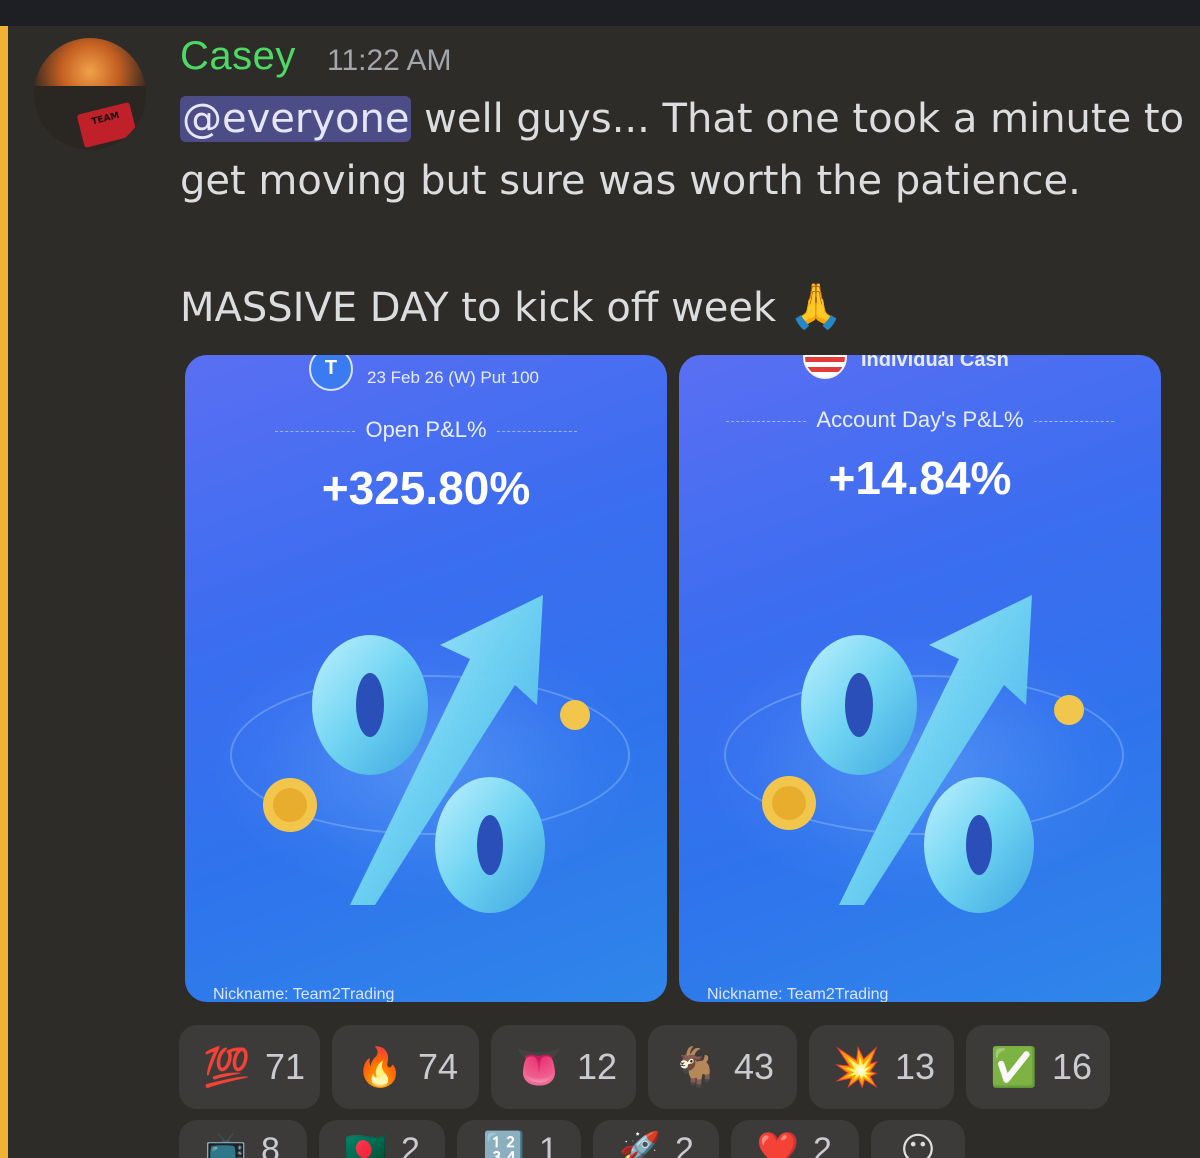 The image size is (1200, 1158). What do you see at coordinates (478, 308) in the screenshot?
I see `message-line-3-text: MASSIVE DAY to kick off week` at bounding box center [478, 308].